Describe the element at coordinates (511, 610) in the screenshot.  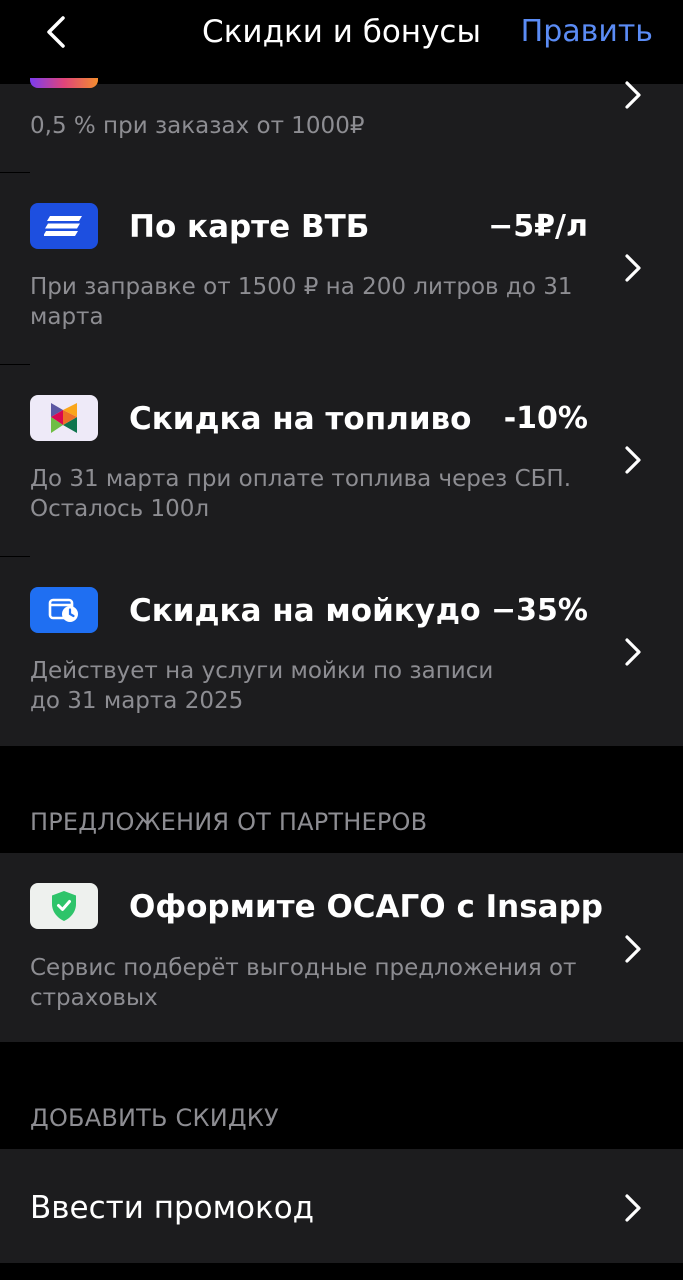
I see `discount-value: до −35%` at that location.